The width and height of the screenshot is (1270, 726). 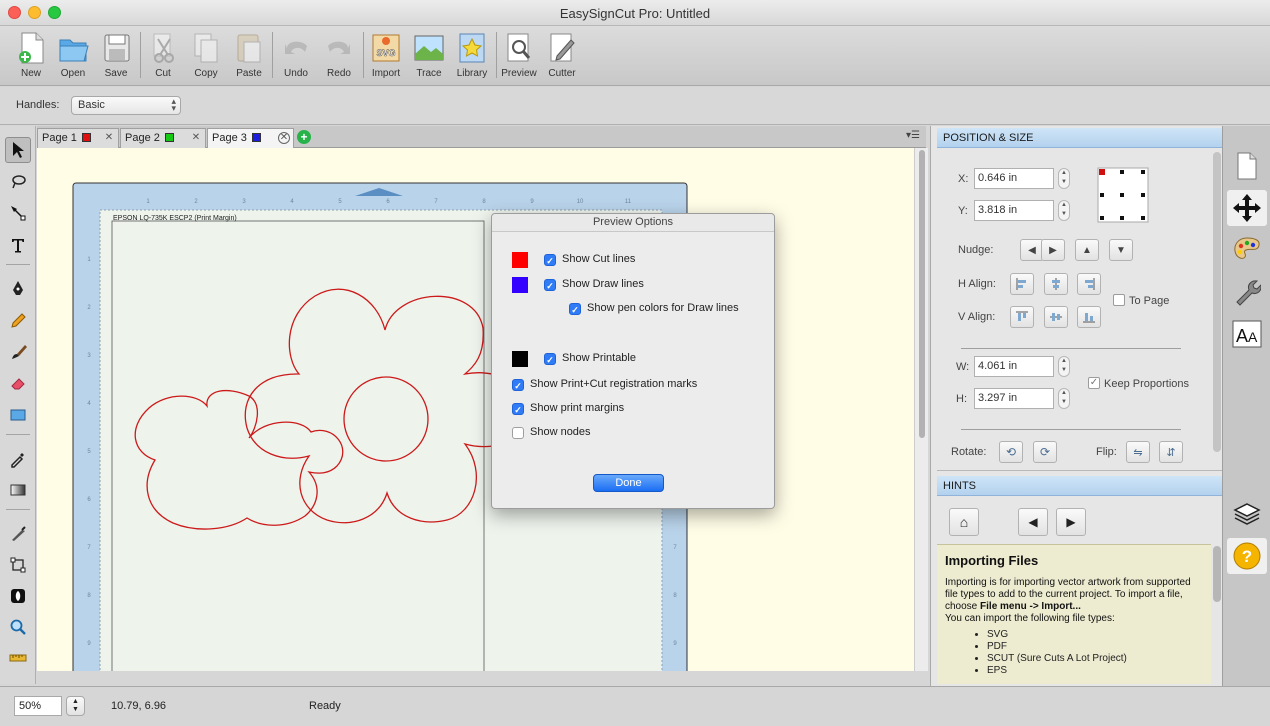 I want to click on show-cut-lines-option: ✓ Show Cut lines, so click(x=589, y=259).